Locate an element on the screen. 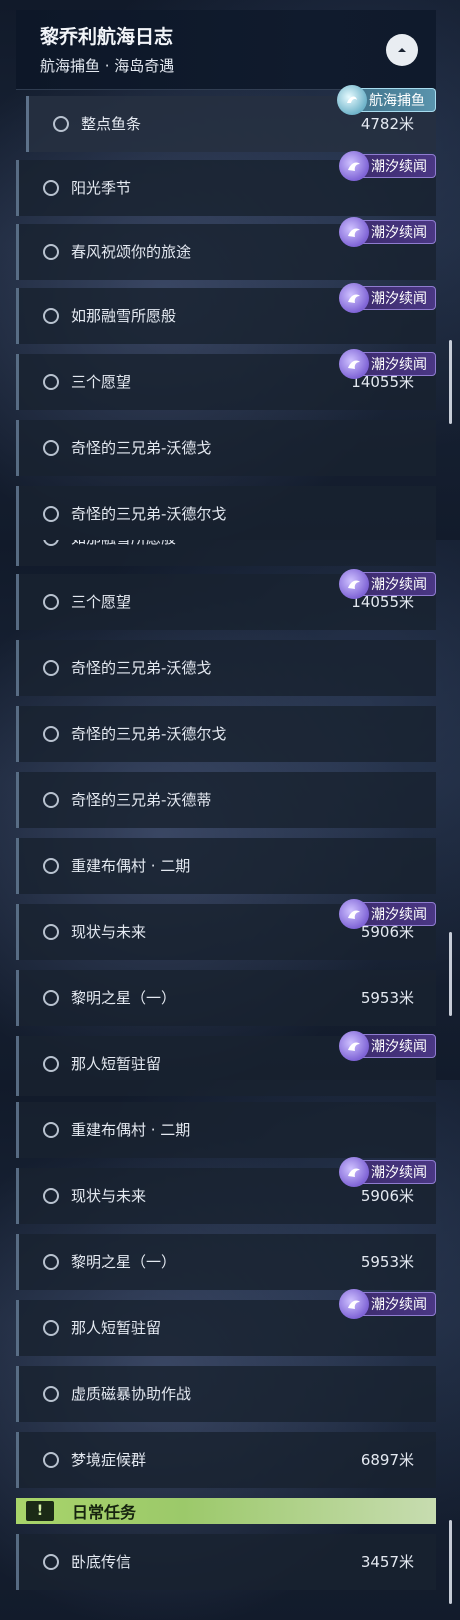  fishing-swirl-icon is located at coordinates (352, 100).